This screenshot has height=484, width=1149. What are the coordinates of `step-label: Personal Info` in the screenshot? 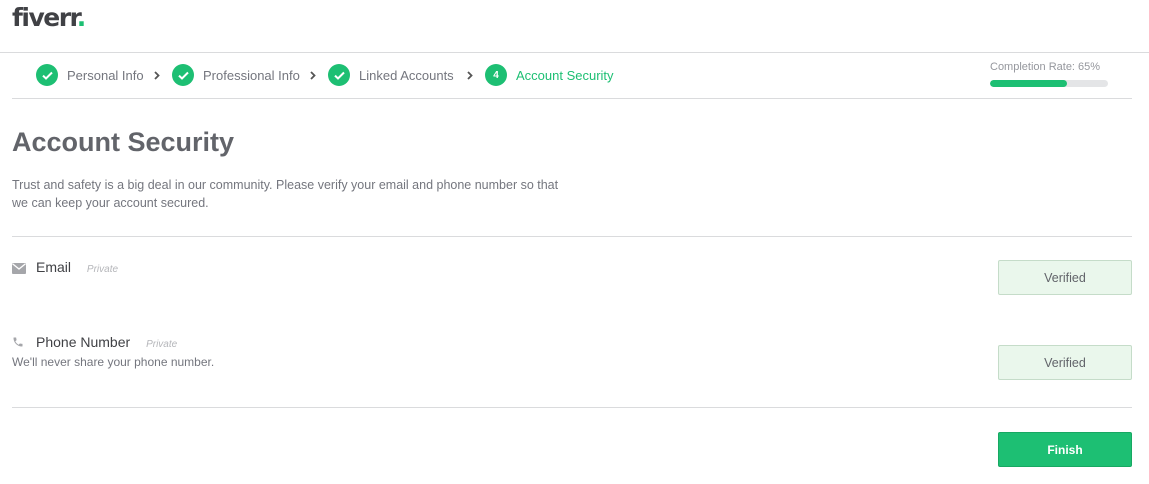 It's located at (105, 75).